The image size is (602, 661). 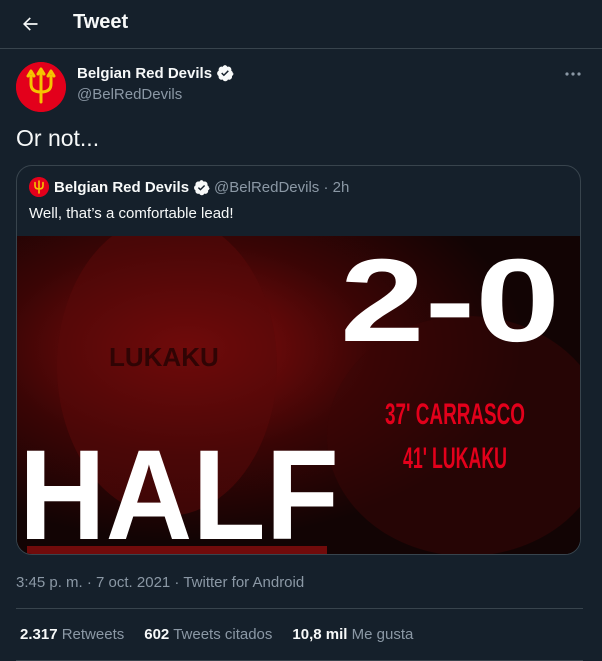 I want to click on retweets-stat: 2.317 Retweets, so click(x=72, y=634).